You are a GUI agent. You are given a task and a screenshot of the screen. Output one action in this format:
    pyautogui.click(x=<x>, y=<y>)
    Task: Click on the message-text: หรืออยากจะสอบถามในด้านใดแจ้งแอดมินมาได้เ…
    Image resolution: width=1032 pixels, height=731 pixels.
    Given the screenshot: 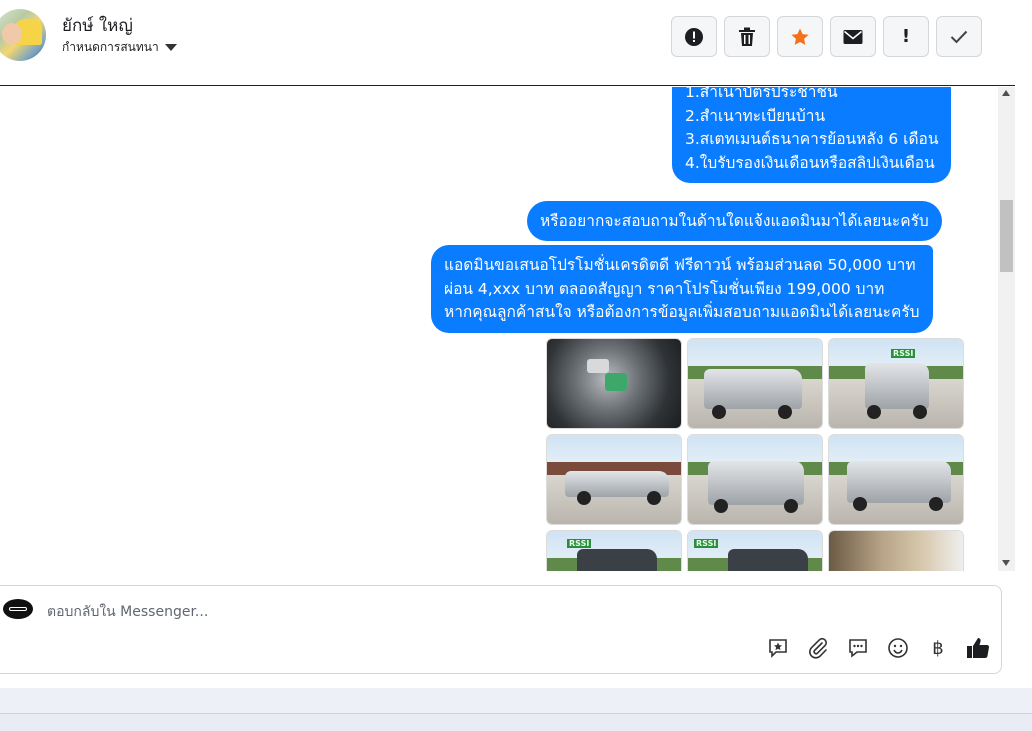 What is the action you would take?
    pyautogui.click(x=734, y=221)
    